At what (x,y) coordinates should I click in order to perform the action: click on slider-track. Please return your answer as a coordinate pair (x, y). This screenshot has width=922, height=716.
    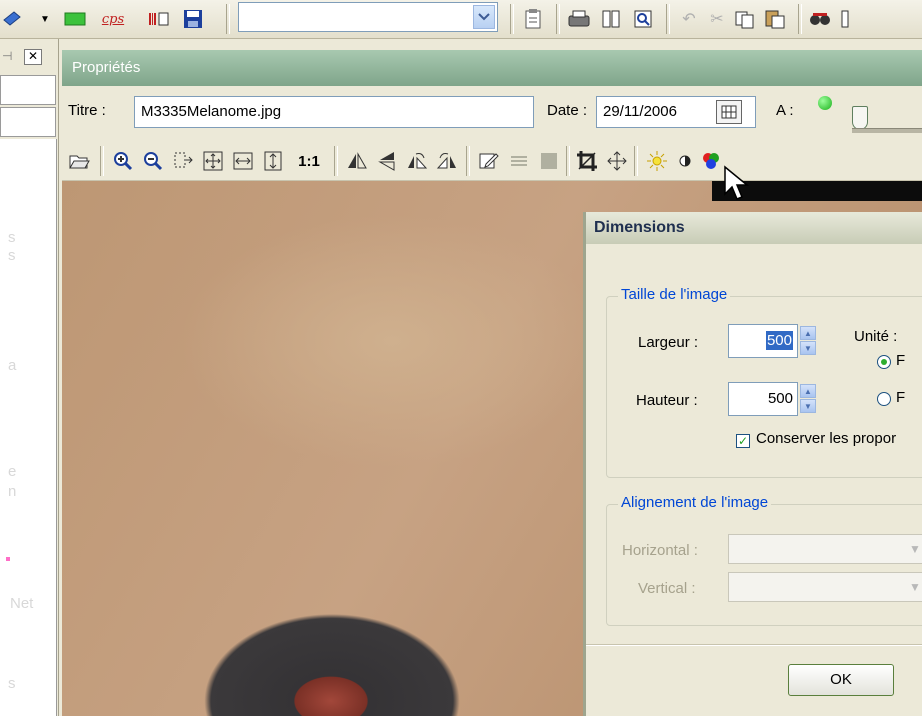
    Looking at the image, I should click on (887, 130).